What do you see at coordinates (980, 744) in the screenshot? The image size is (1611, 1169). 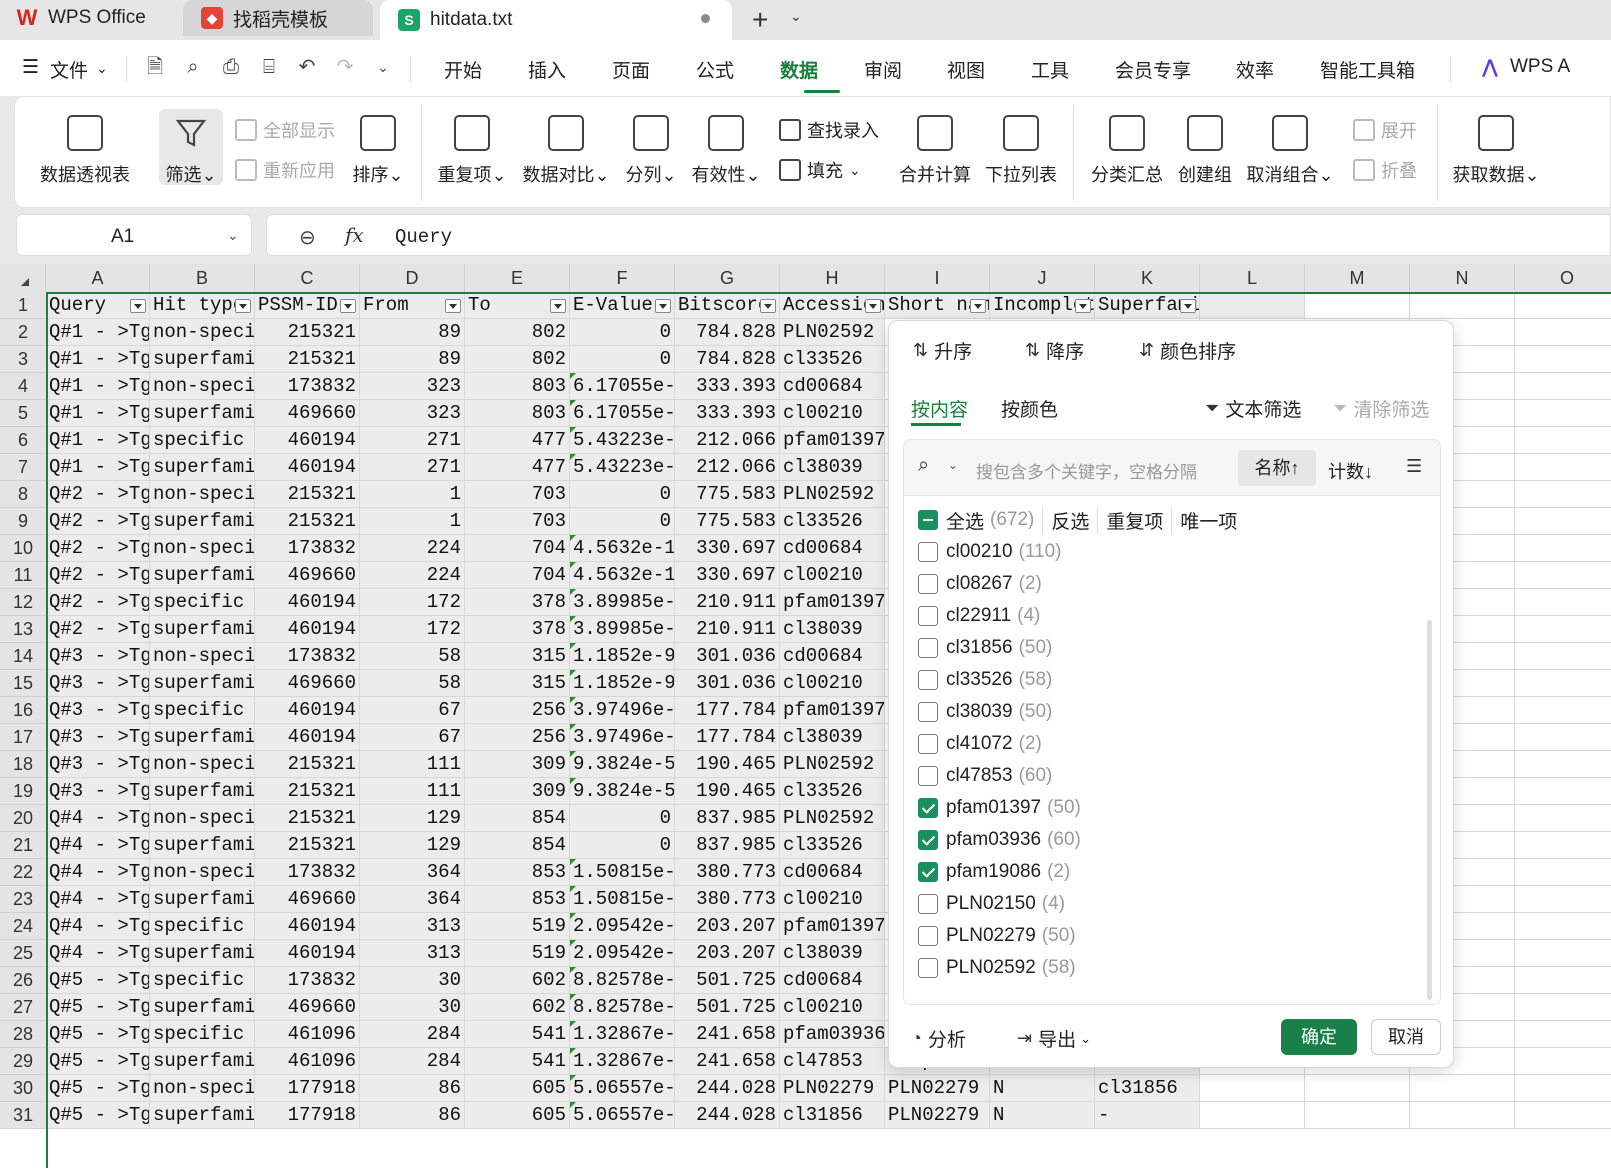 I see `filter-list-item: cl41072 (2)` at bounding box center [980, 744].